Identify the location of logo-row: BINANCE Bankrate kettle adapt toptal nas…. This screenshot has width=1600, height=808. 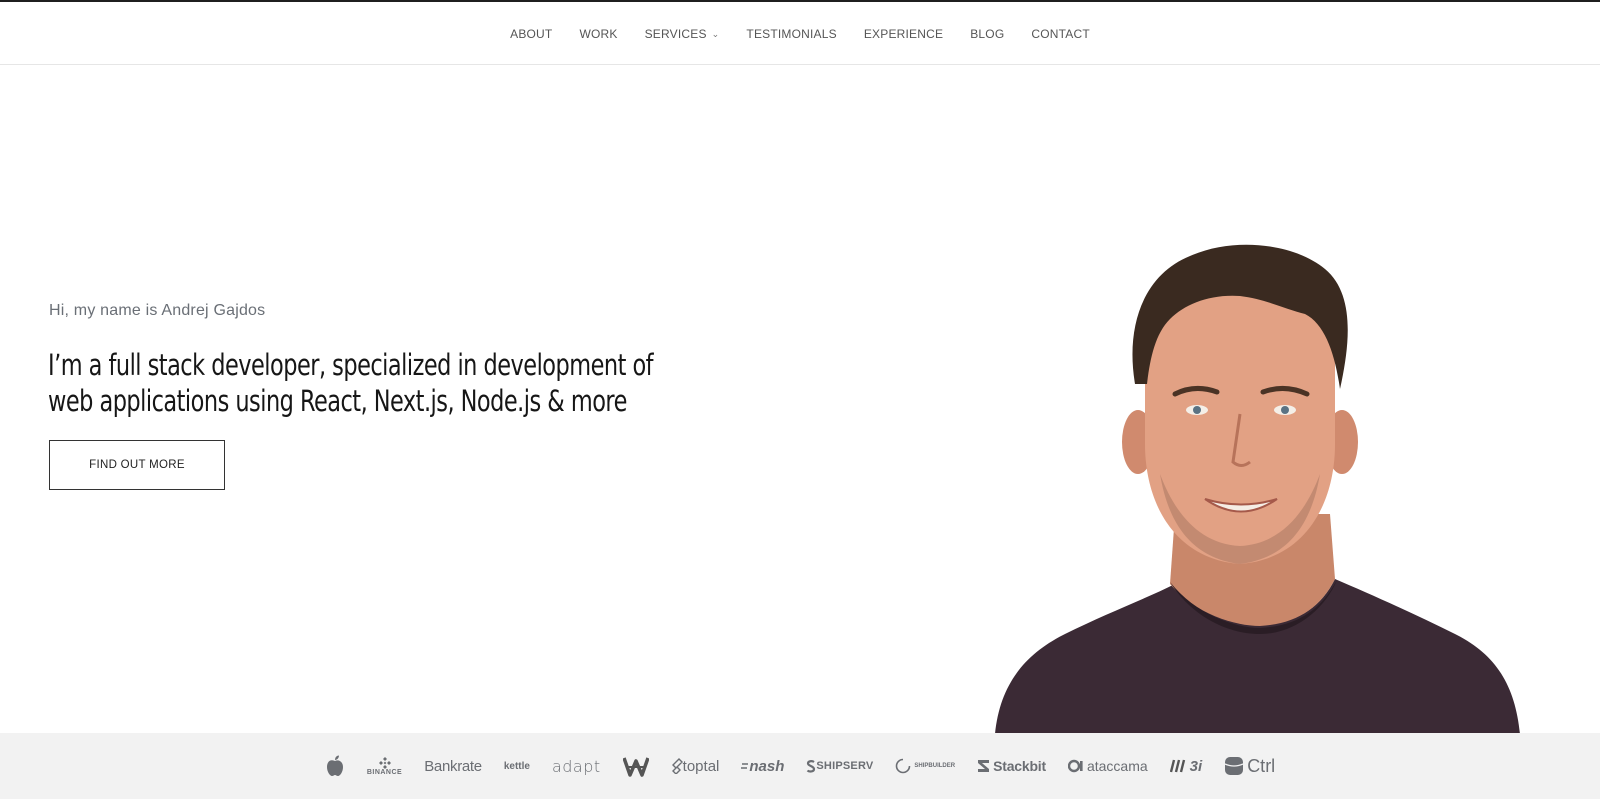
(800, 766).